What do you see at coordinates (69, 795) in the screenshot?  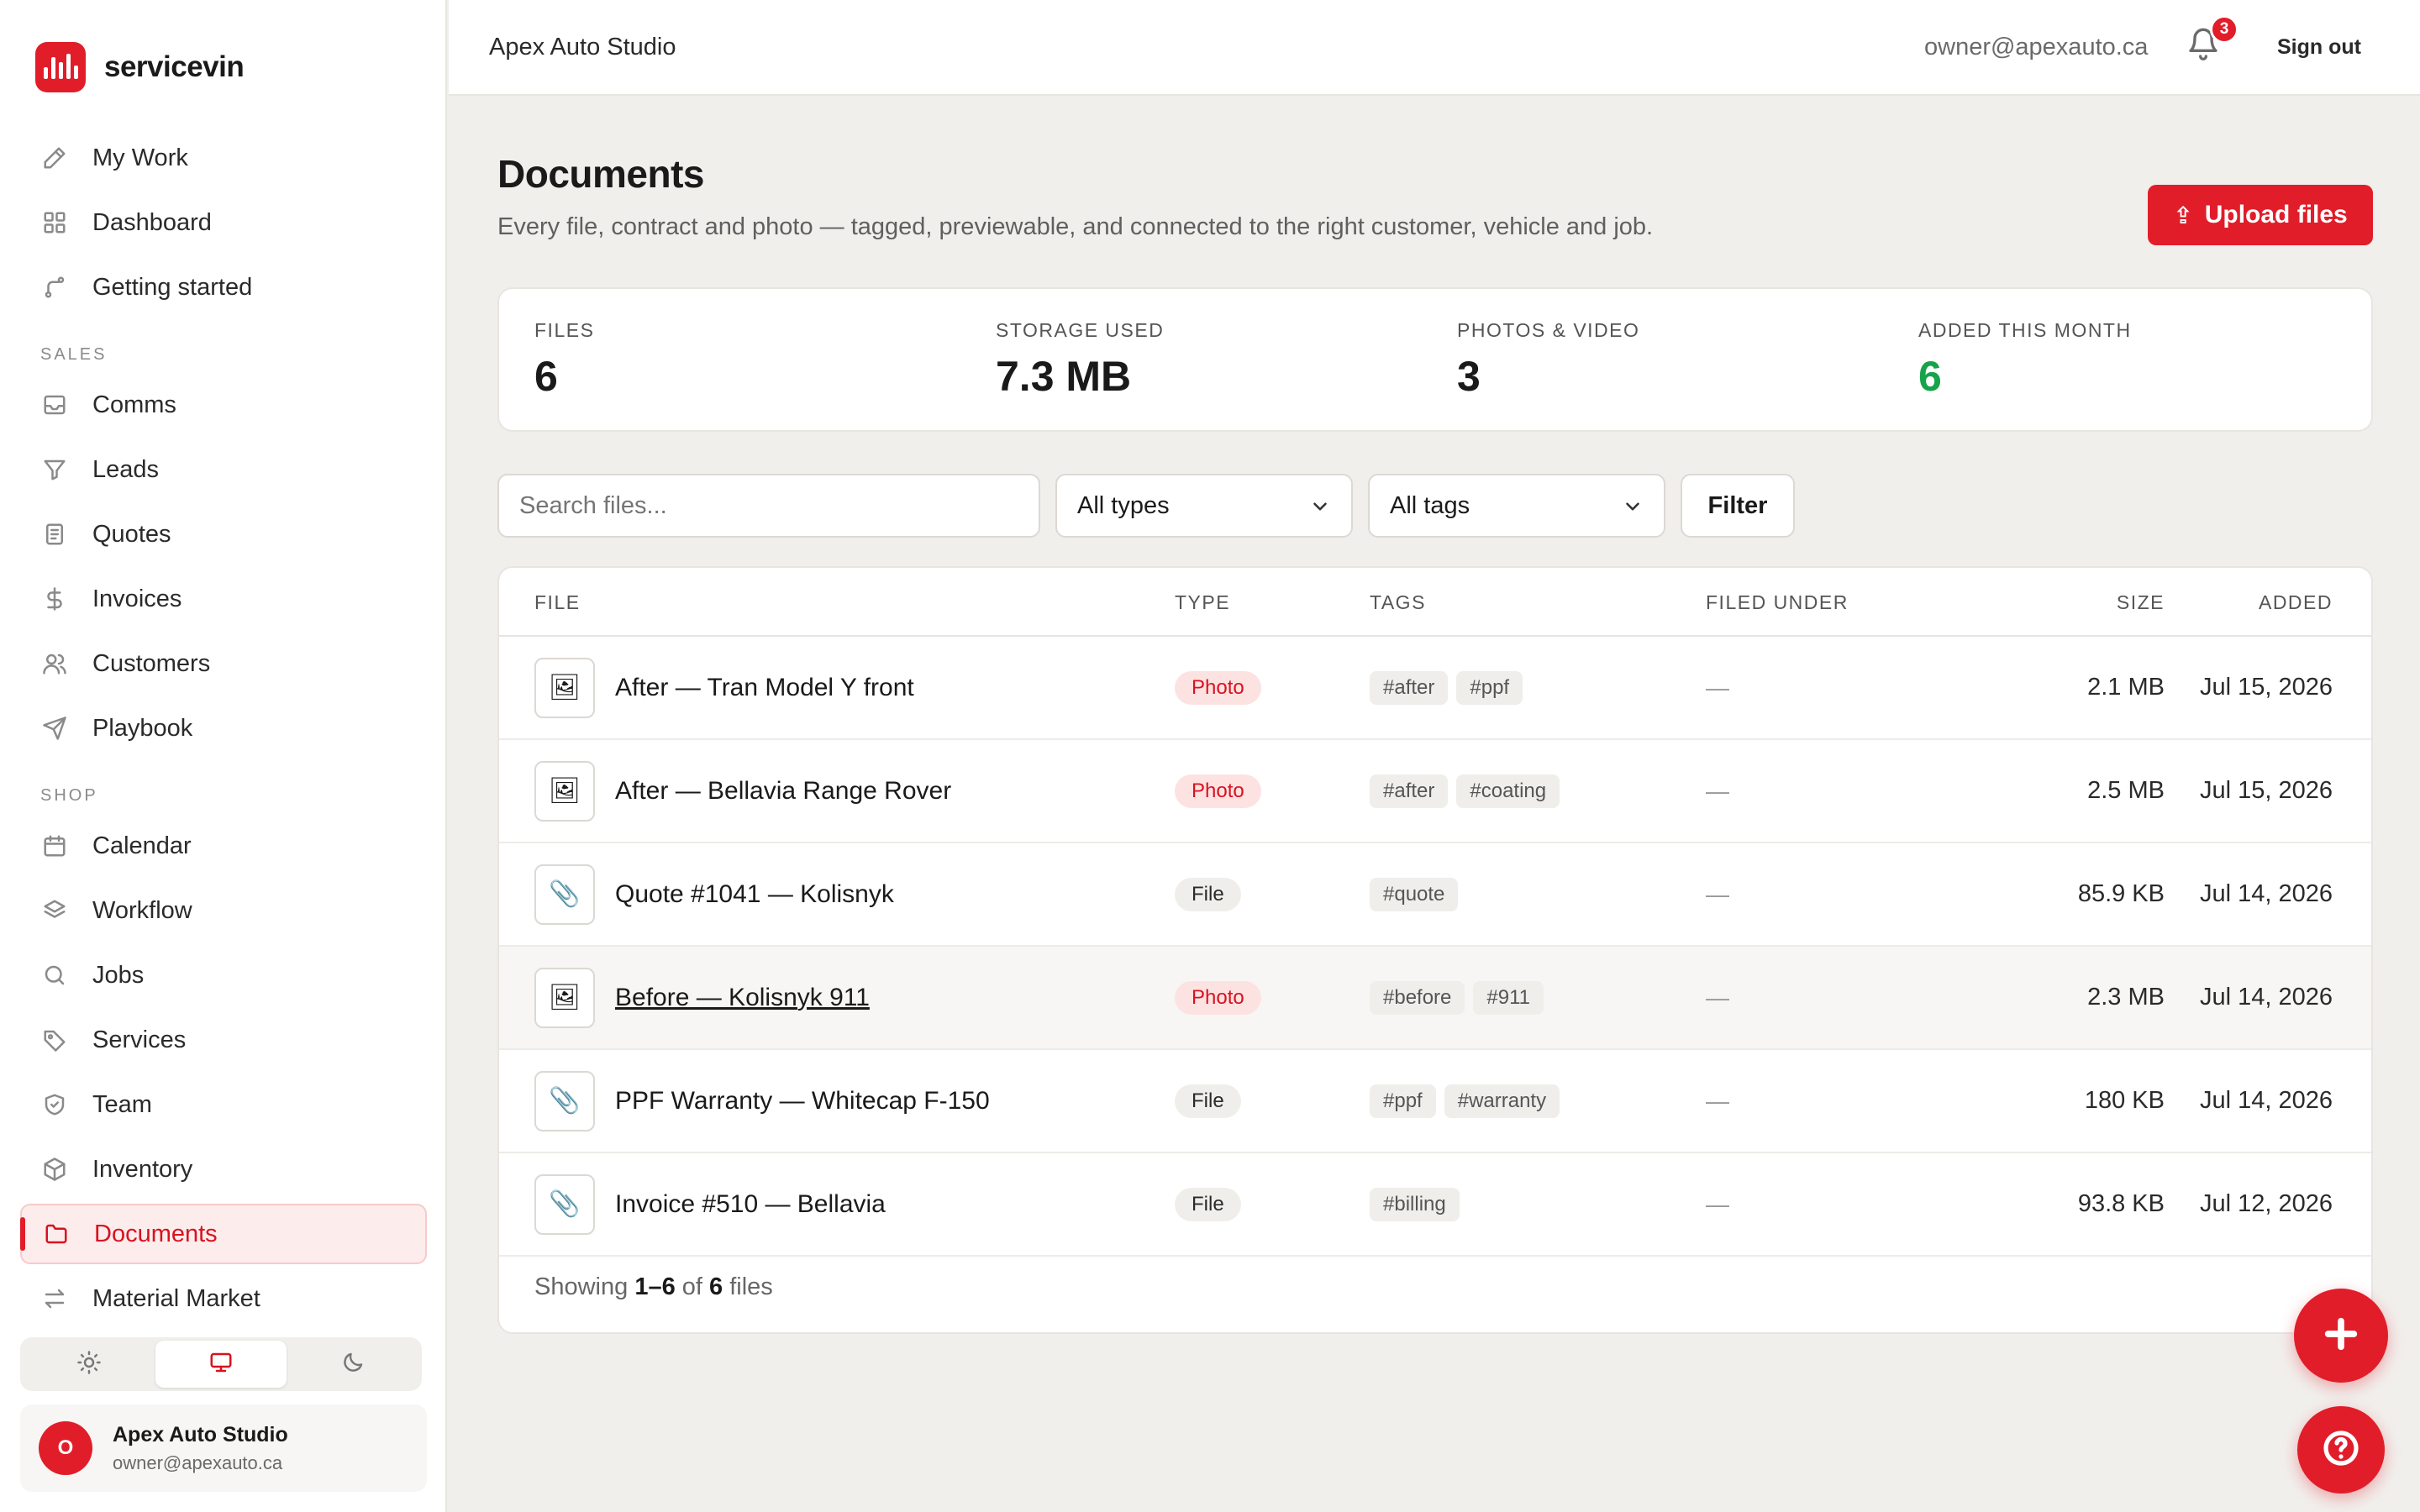 I see `nav-section-shop: SHOP` at bounding box center [69, 795].